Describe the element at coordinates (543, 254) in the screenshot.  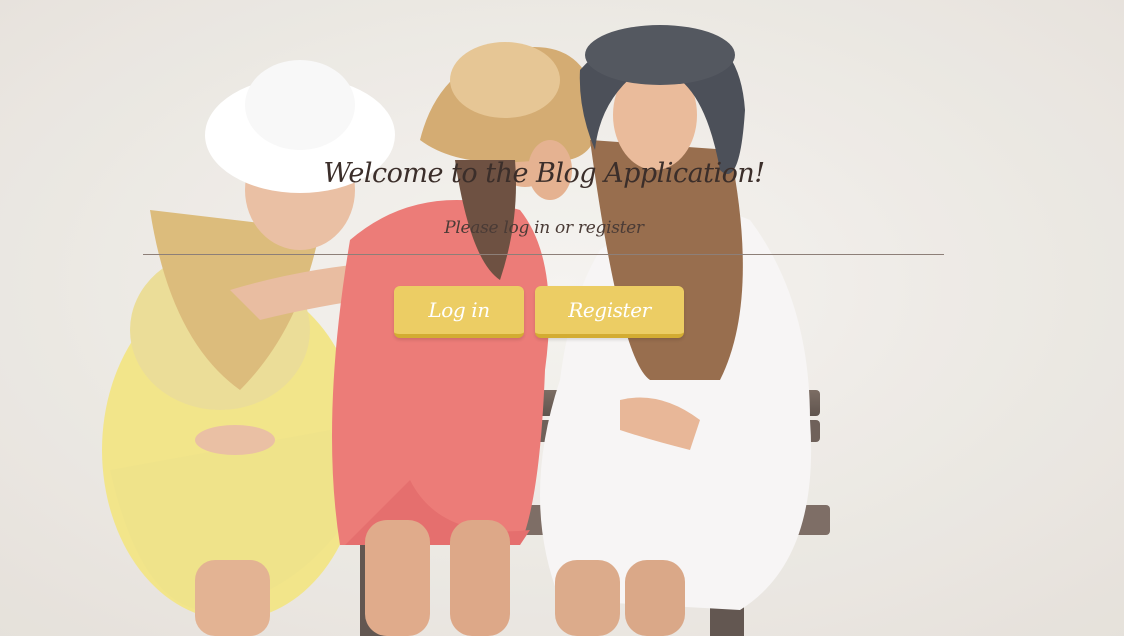
I see `divider` at that location.